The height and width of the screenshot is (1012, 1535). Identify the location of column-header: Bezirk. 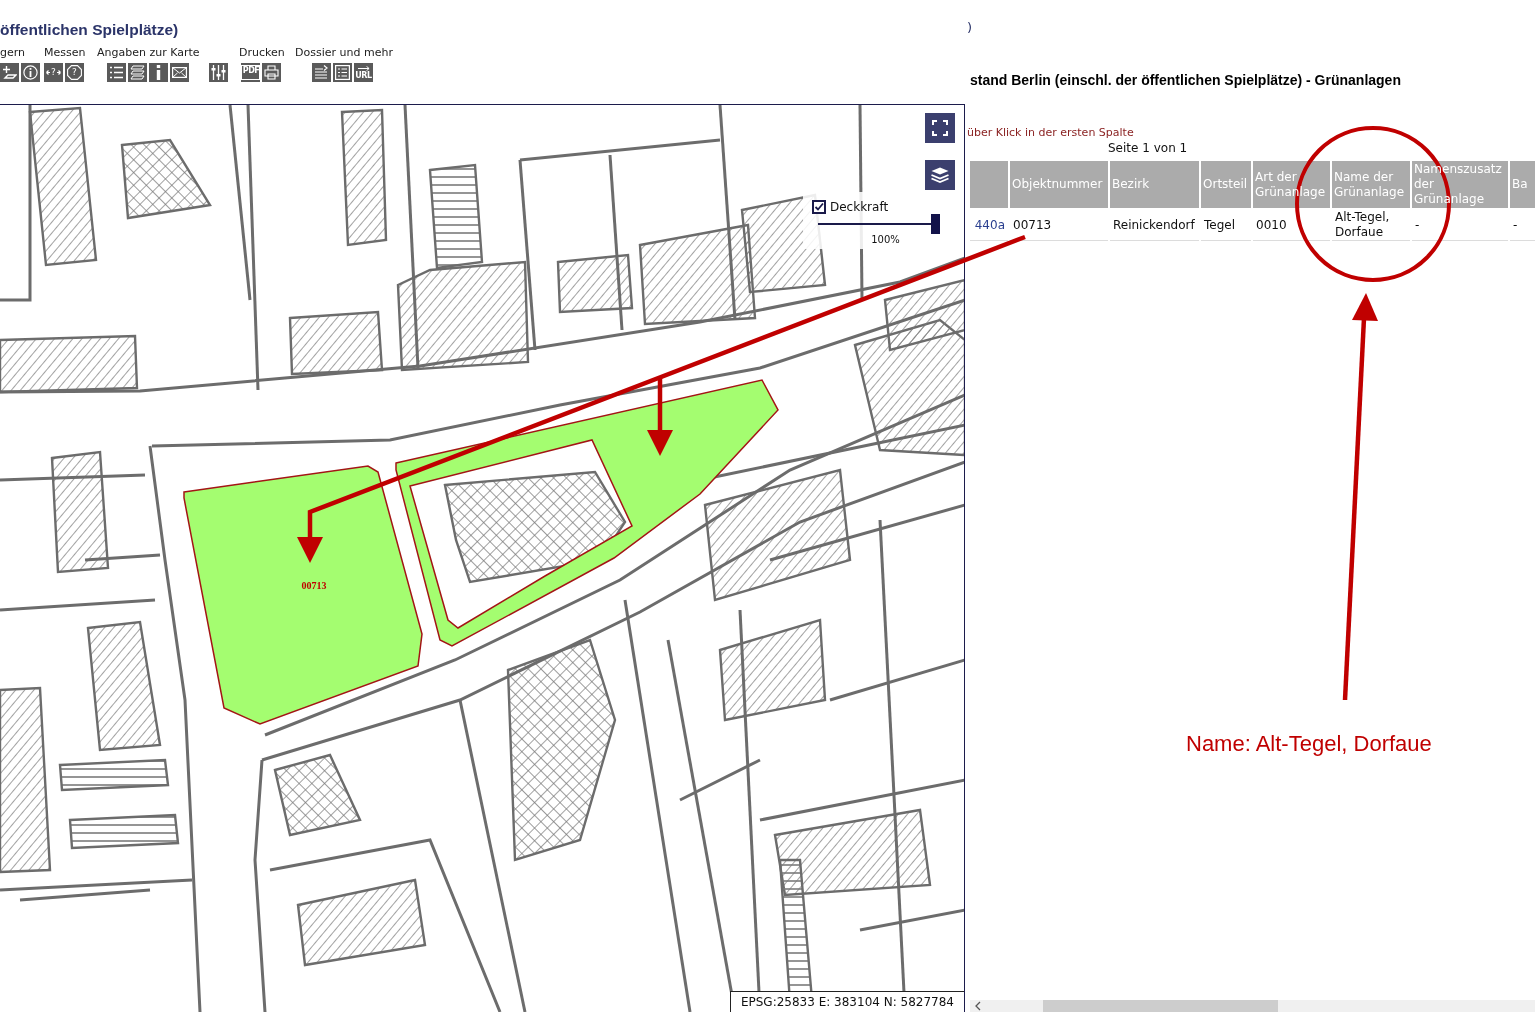
(1154, 184).